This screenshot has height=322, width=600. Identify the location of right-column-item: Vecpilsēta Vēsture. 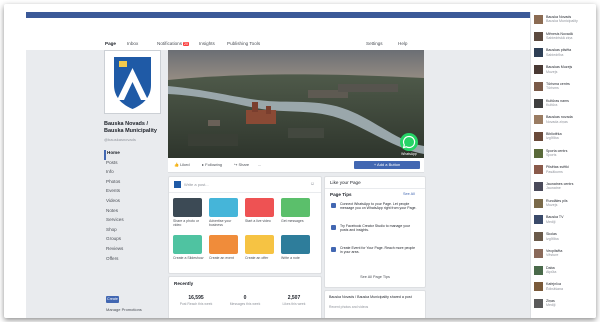
(565, 254).